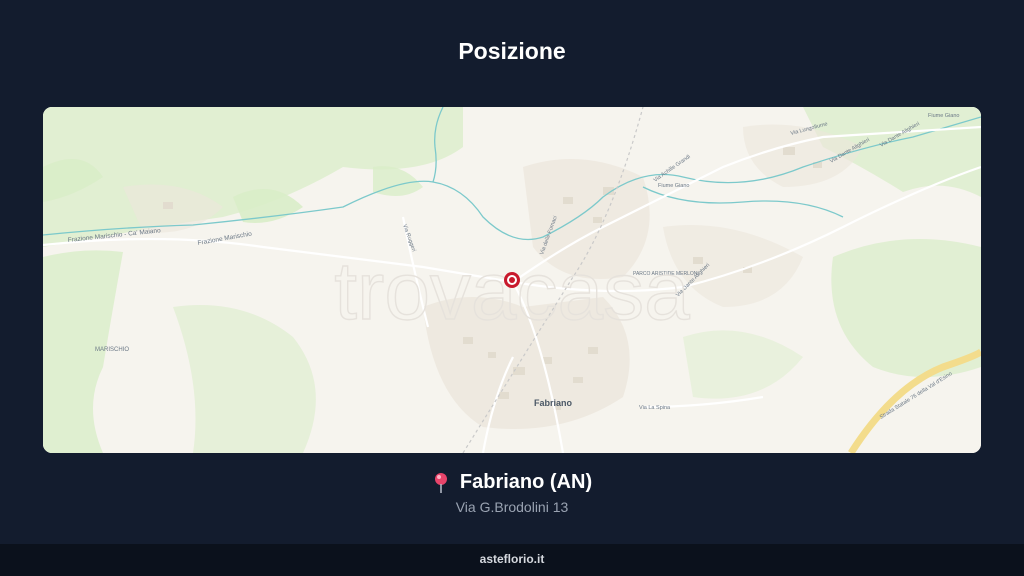 The height and width of the screenshot is (576, 1024). Describe the element at coordinates (440, 482) in the screenshot. I see `map-pin-icon` at that location.